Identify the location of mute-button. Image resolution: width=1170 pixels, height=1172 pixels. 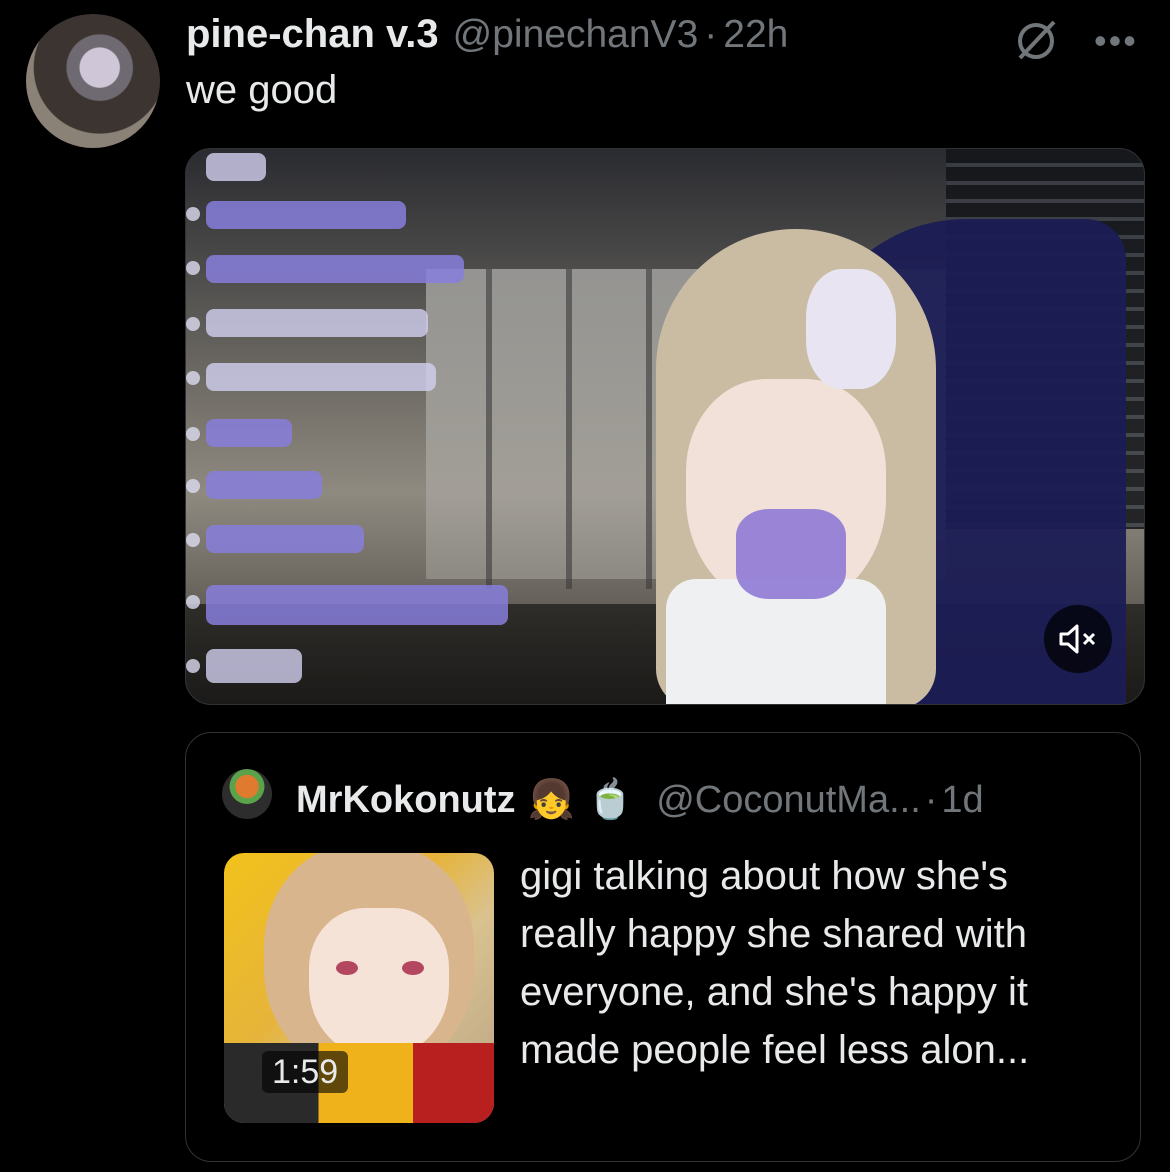
(1078, 639).